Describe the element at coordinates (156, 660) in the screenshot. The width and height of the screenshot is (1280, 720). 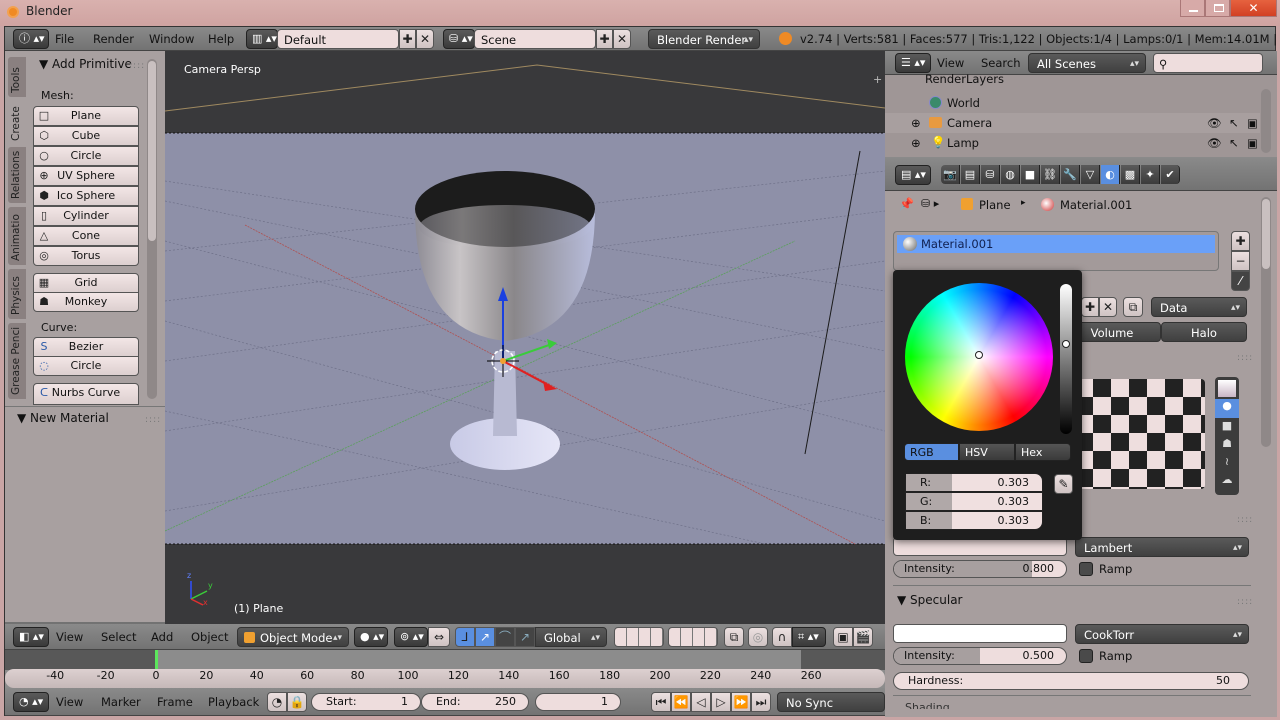
I see `current-frame-indicator` at that location.